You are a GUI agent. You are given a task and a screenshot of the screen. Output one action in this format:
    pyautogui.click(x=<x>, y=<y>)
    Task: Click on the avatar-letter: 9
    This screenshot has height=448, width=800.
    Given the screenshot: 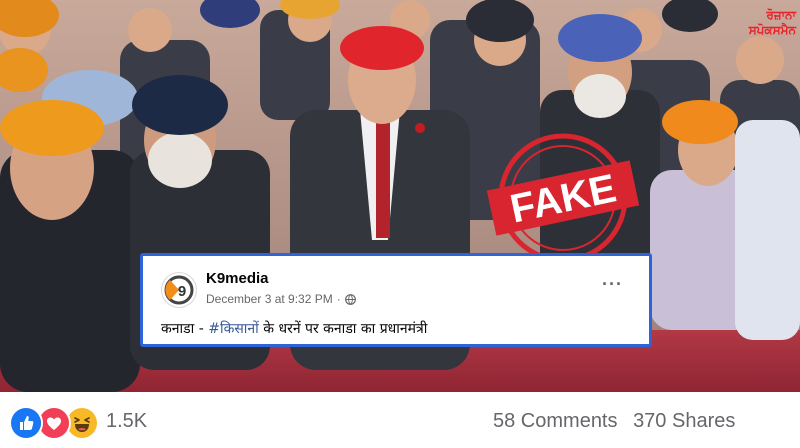 What is the action you would take?
    pyautogui.click(x=182, y=291)
    